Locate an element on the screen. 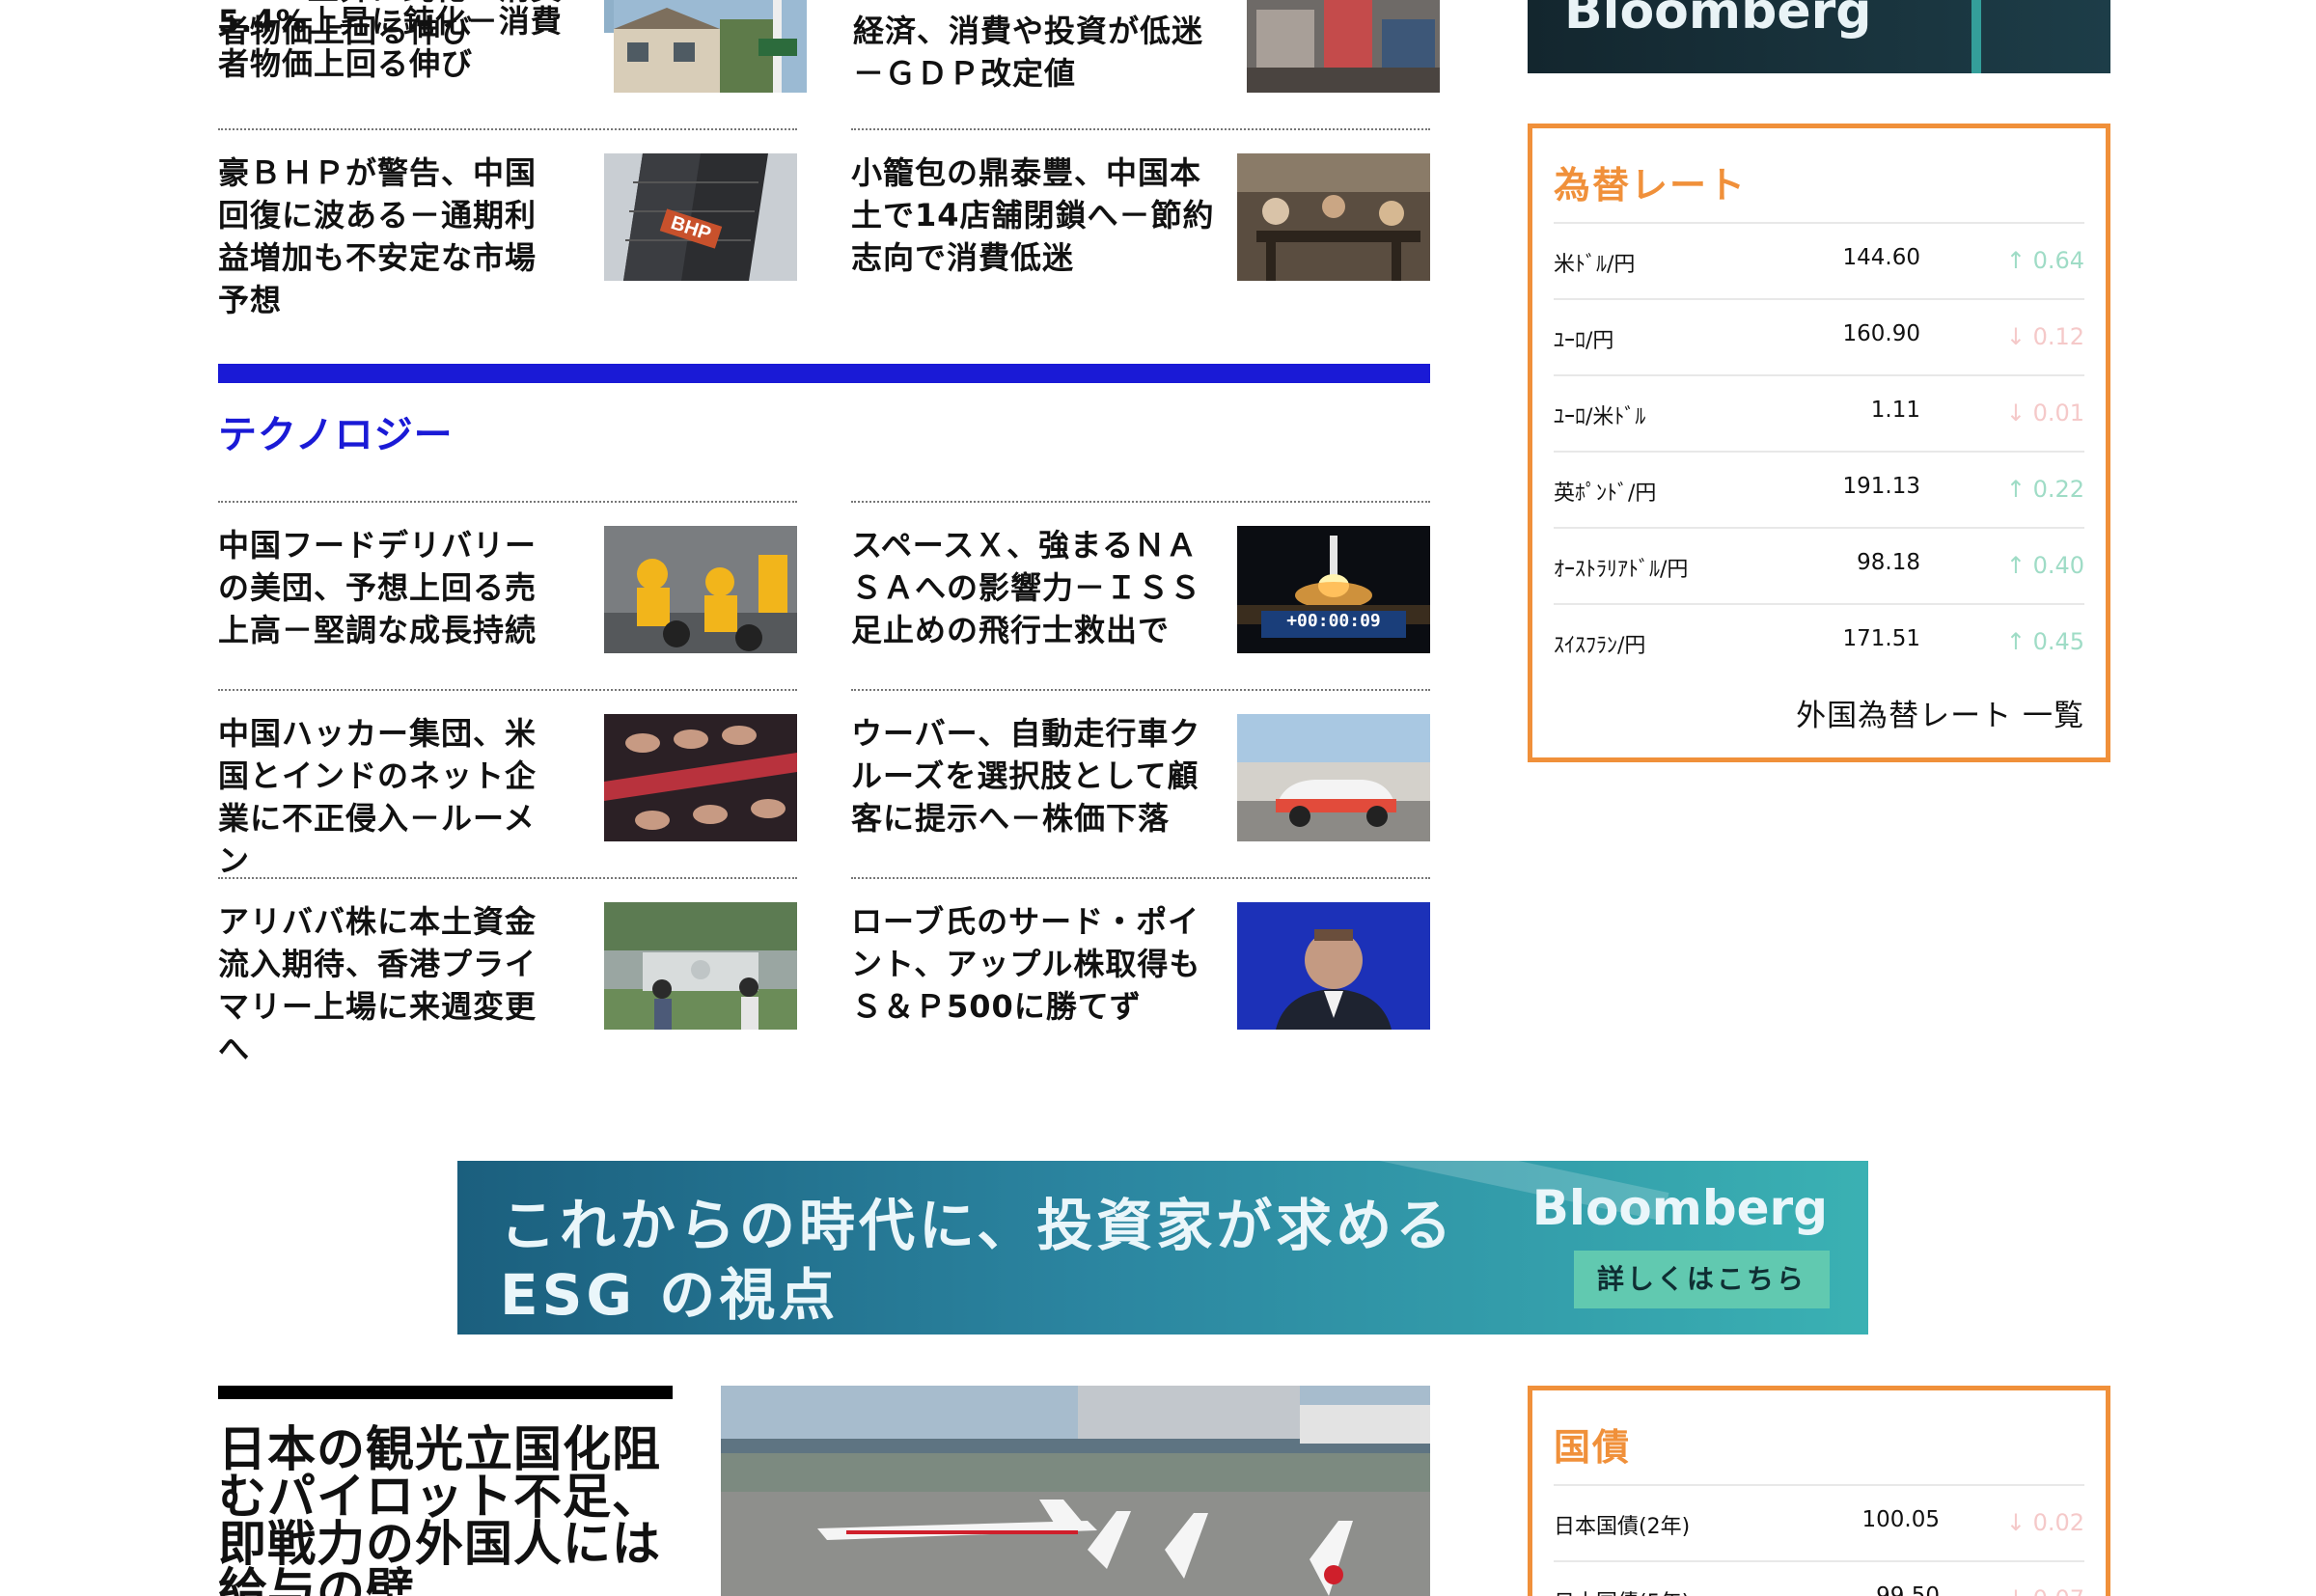 This screenshot has height=1596, width=2316. bond-value: 99.50 is located at coordinates (1908, 1589).